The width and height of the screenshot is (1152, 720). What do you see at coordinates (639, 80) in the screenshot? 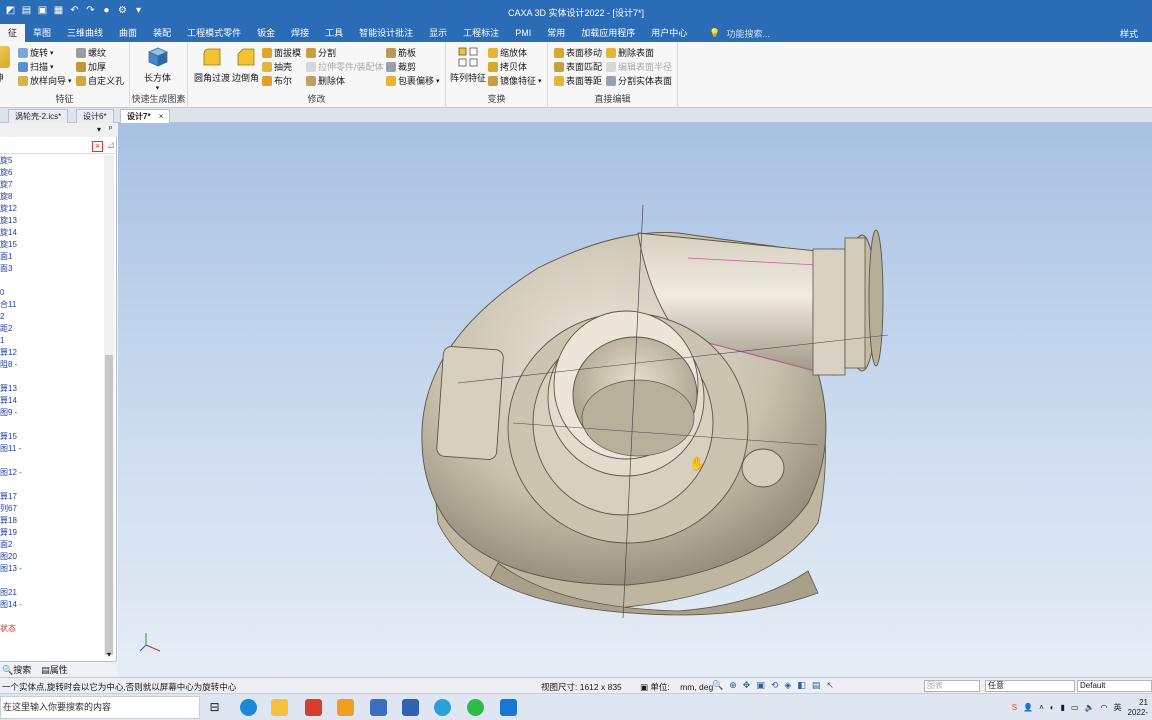
I see `split-solid-face-button: 分割实体表面` at bounding box center [639, 80].